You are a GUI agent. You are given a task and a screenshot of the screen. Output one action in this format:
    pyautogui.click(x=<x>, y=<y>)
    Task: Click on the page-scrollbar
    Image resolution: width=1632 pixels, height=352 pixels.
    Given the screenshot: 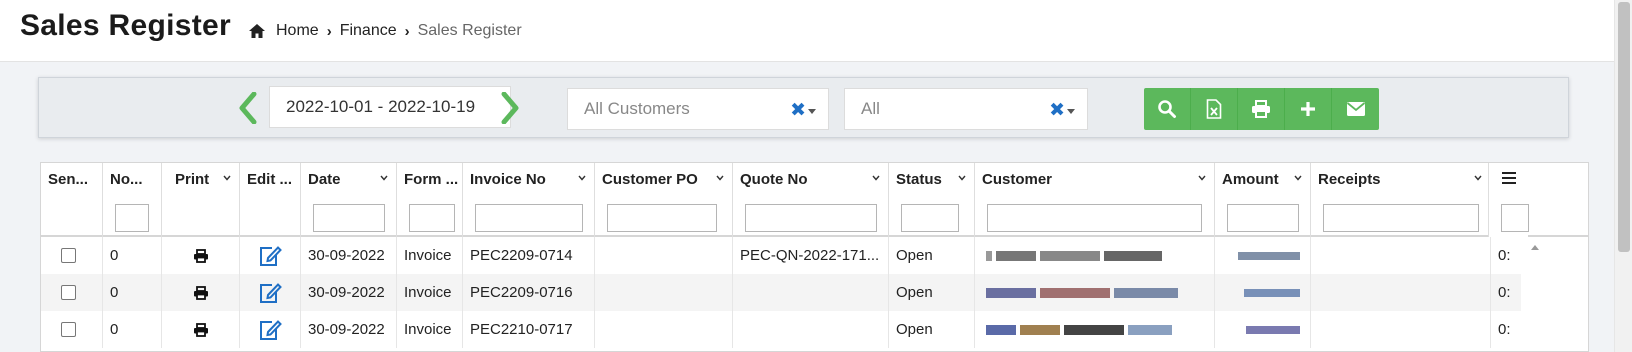 What is the action you would take?
    pyautogui.click(x=1623, y=176)
    